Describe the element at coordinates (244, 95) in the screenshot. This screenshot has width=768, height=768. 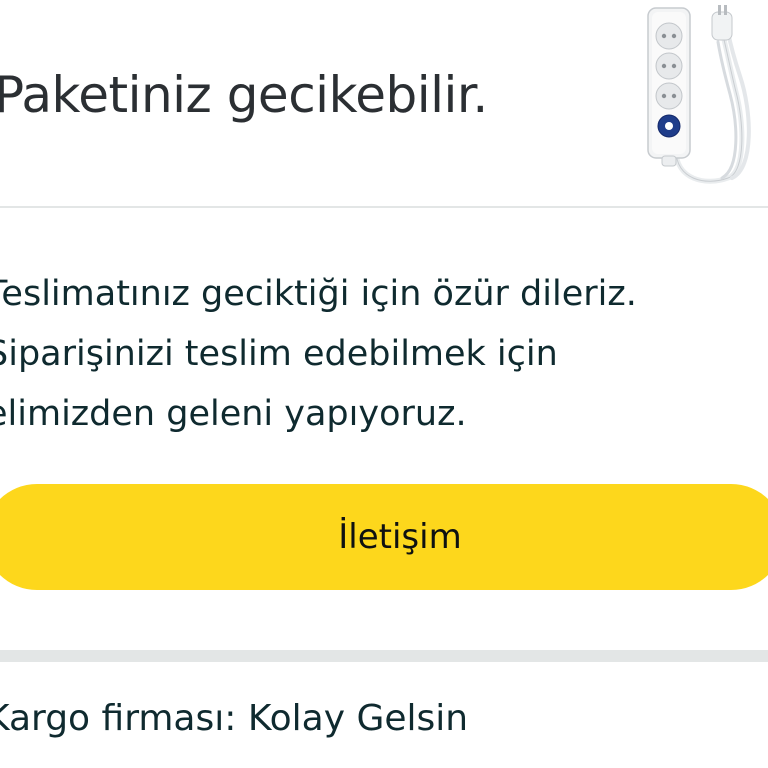
I see `page-title: Paketiniz gecikebilir.` at that location.